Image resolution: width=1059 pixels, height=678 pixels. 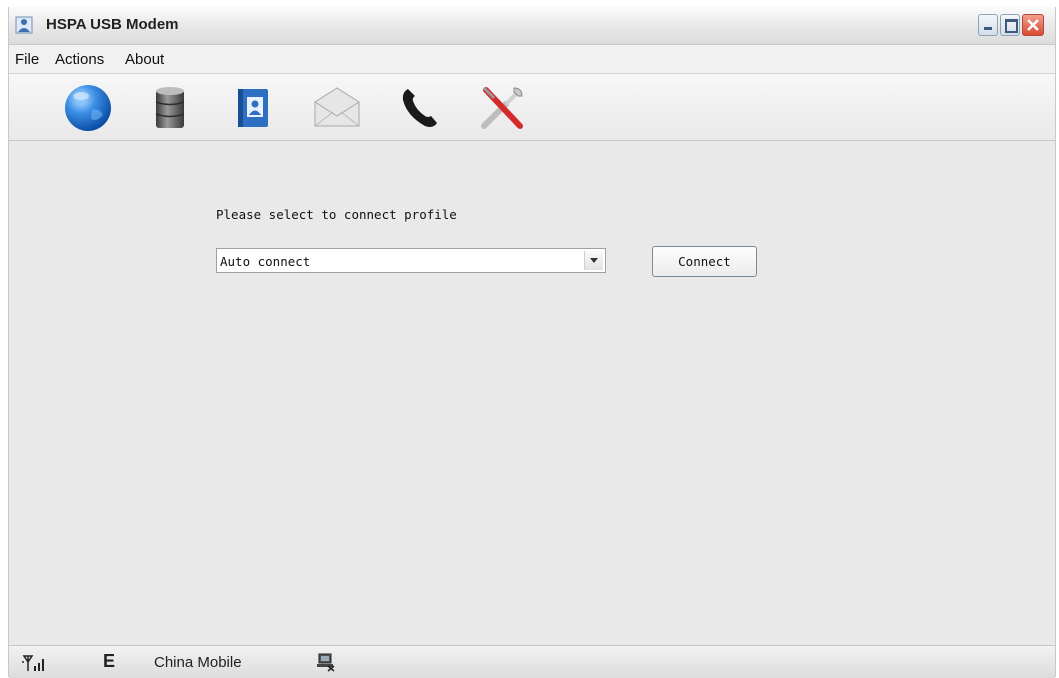 What do you see at coordinates (336, 214) in the screenshot?
I see `profile-prompt: Please select to connect profile` at bounding box center [336, 214].